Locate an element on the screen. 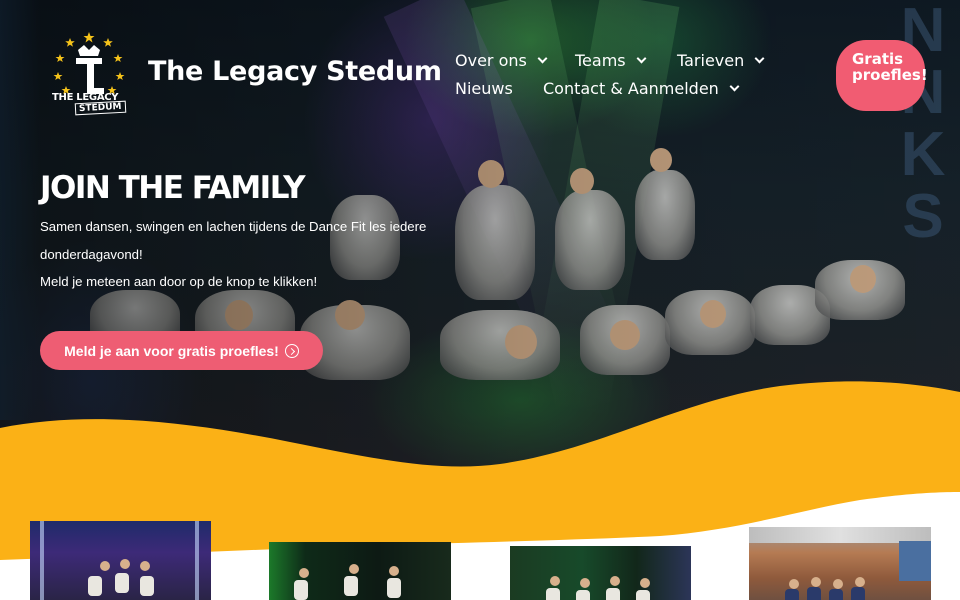 Image resolution: width=960 pixels, height=600 pixels. gallery-photo-stage-dance is located at coordinates (600, 573).